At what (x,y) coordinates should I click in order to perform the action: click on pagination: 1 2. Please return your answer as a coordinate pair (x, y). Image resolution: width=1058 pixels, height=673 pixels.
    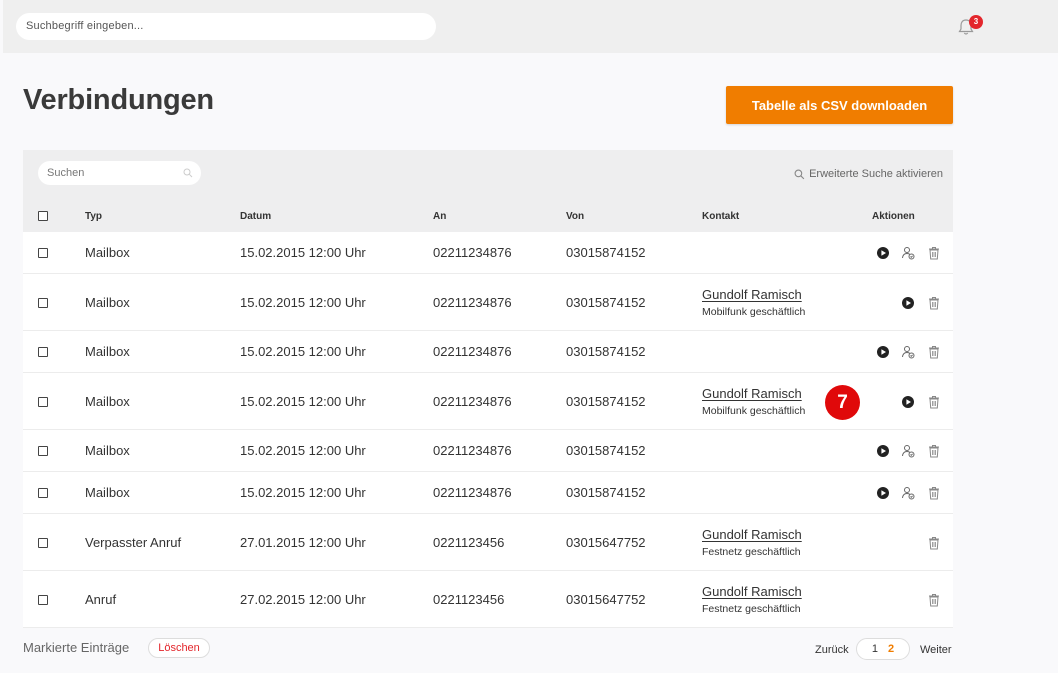
    Looking at the image, I should click on (883, 649).